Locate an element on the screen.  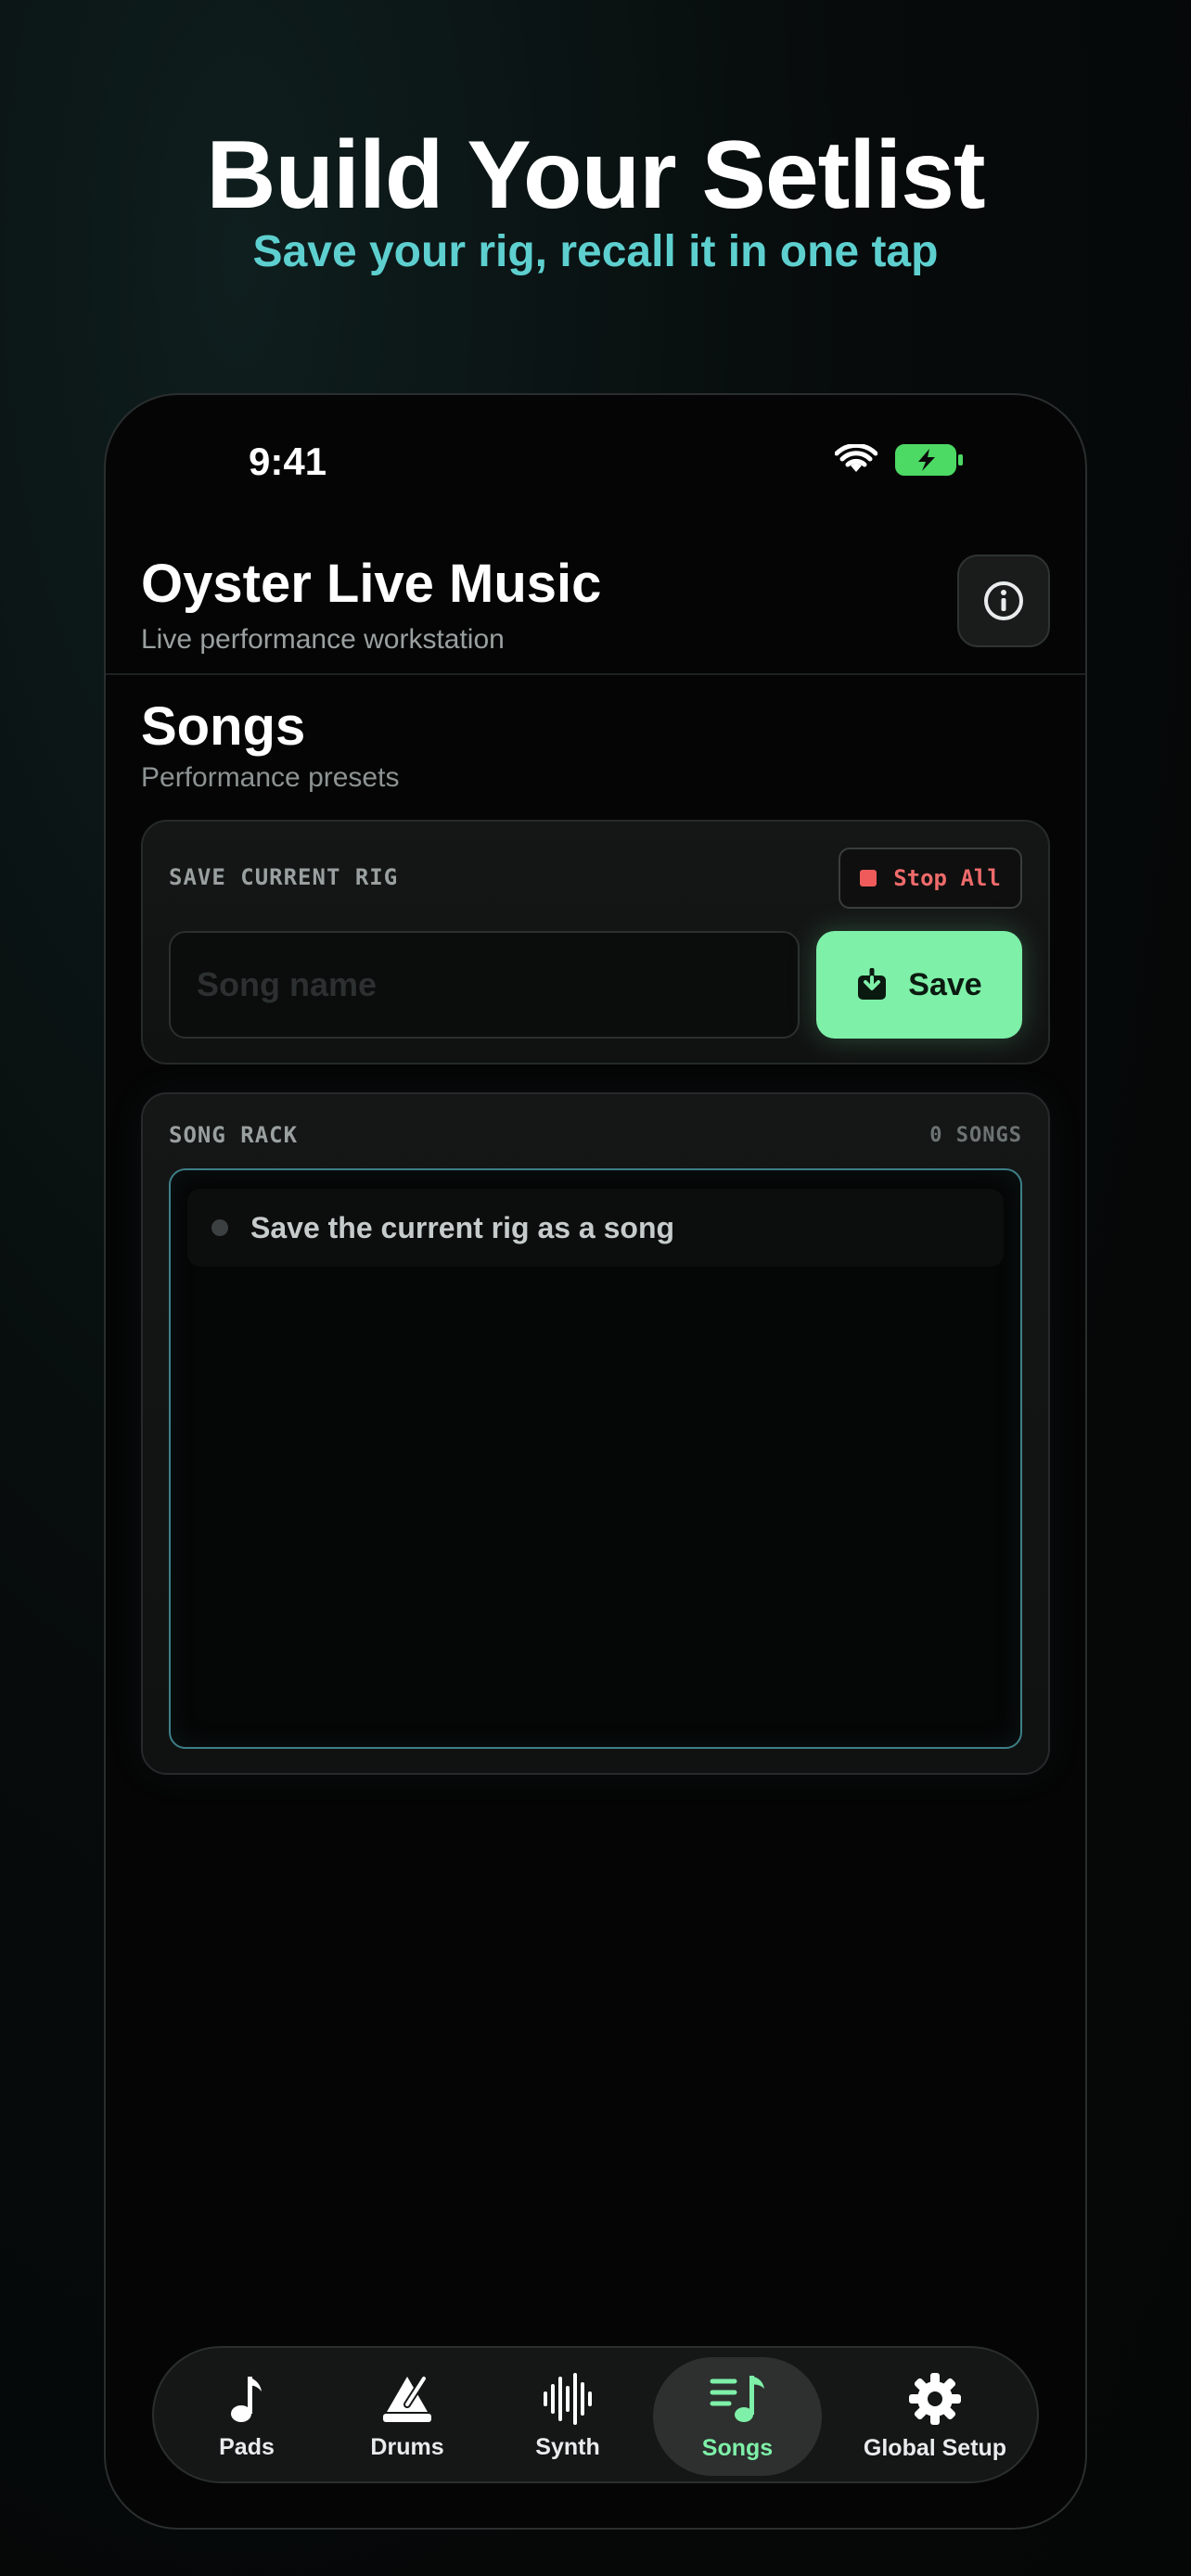
save-download-icon is located at coordinates (872, 984).